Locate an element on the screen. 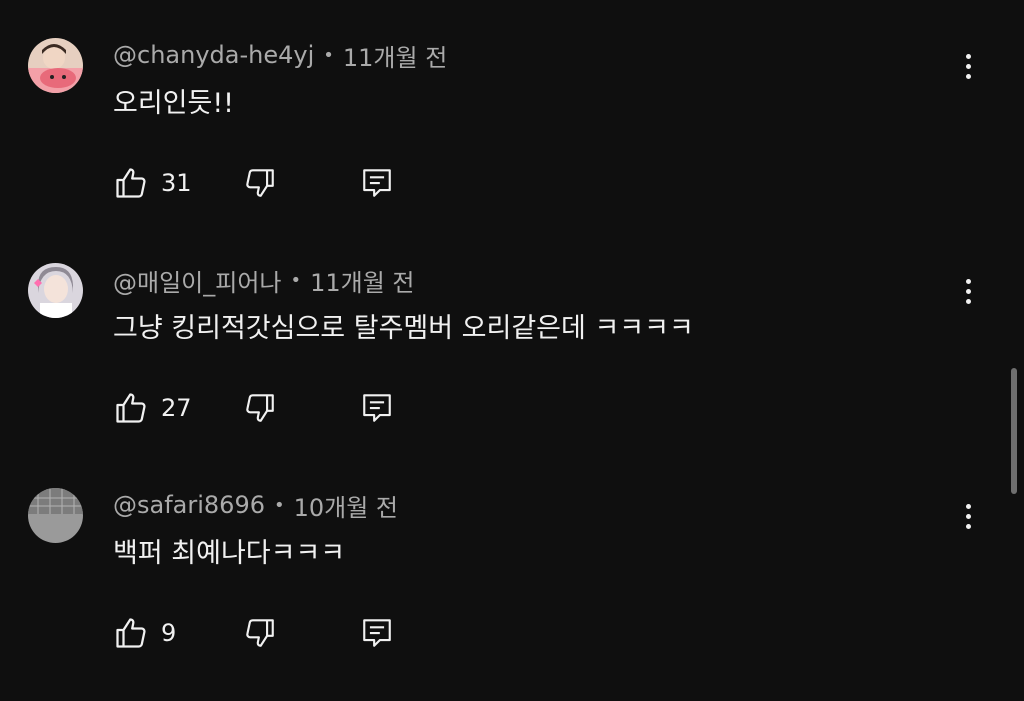  author-name: @매일이_피어나 is located at coordinates (197, 280).